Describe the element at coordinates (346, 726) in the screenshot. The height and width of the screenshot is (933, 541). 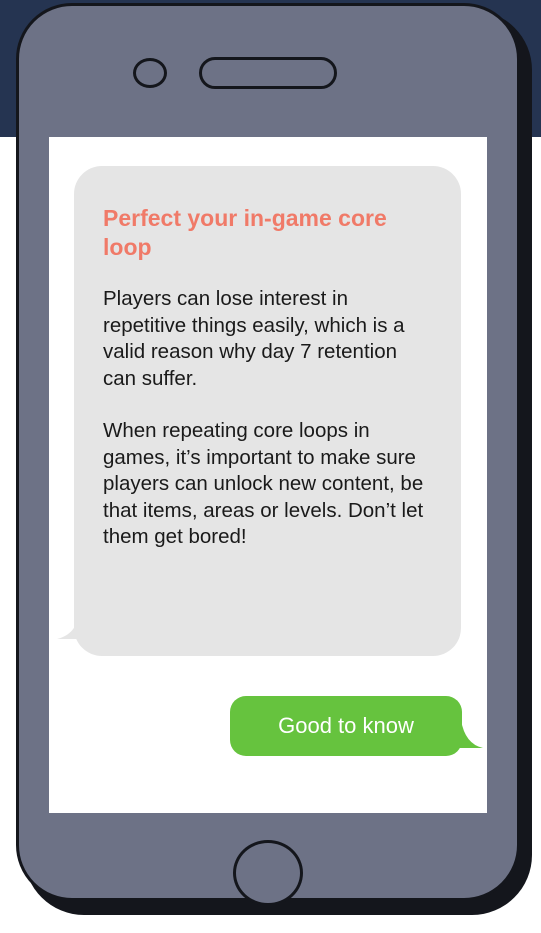
I see `outgoing-message-bubble: Good to know` at that location.